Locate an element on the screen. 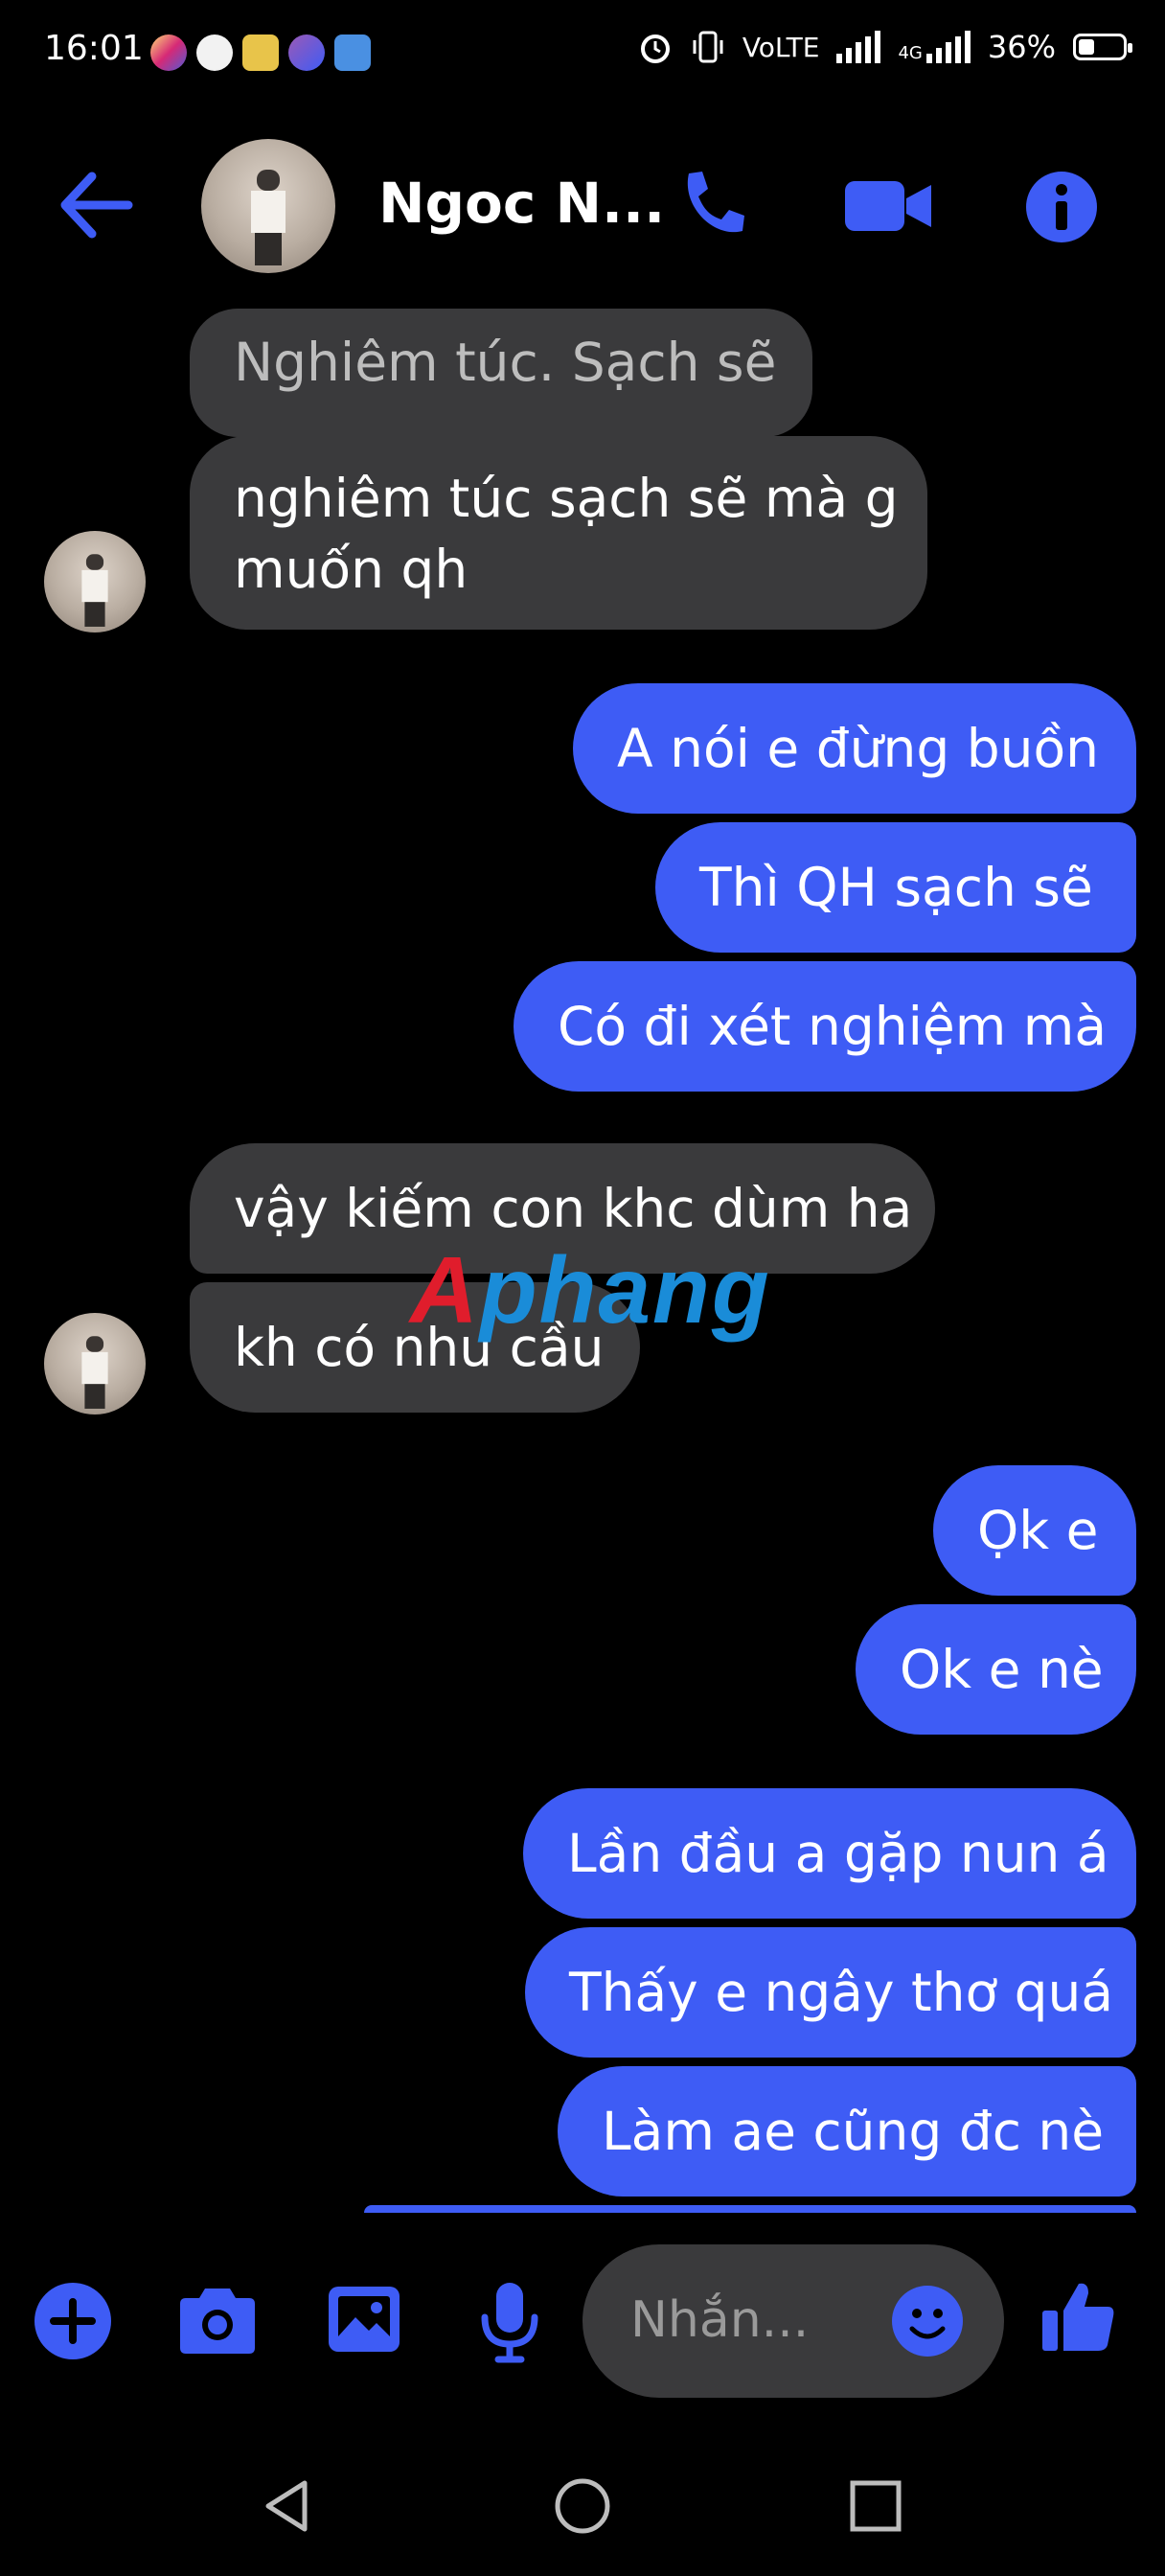 The width and height of the screenshot is (1165, 2576). camera-button is located at coordinates (218, 2323).